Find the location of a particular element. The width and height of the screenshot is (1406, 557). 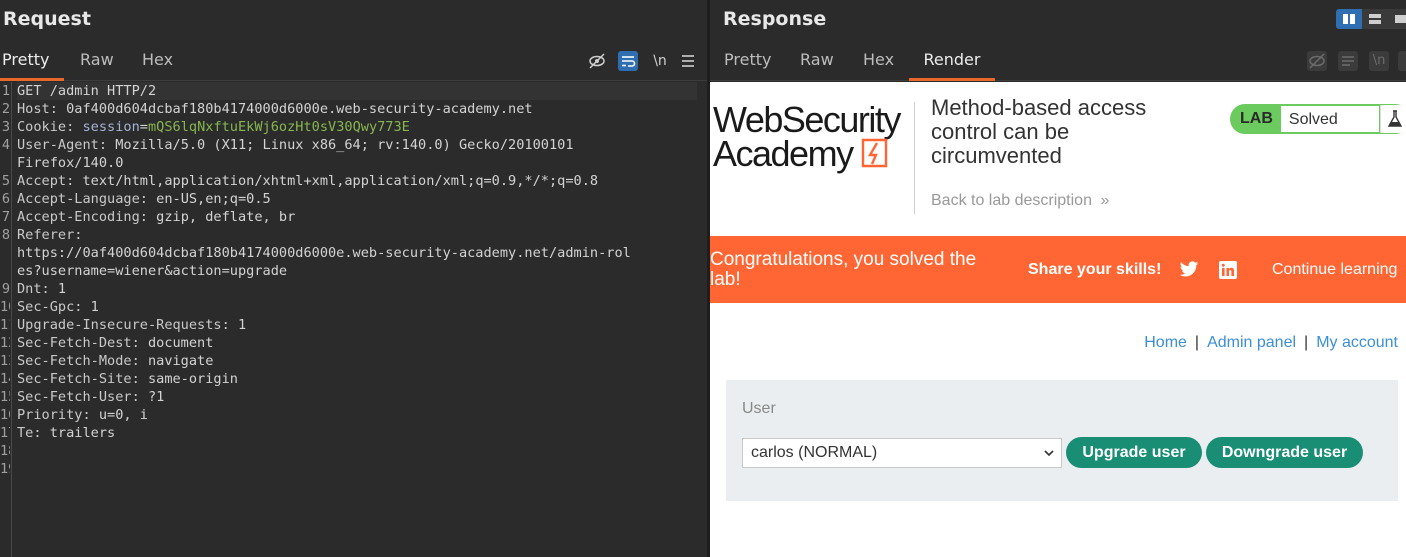

header-name: Accept-Language: is located at coordinates (82, 199).